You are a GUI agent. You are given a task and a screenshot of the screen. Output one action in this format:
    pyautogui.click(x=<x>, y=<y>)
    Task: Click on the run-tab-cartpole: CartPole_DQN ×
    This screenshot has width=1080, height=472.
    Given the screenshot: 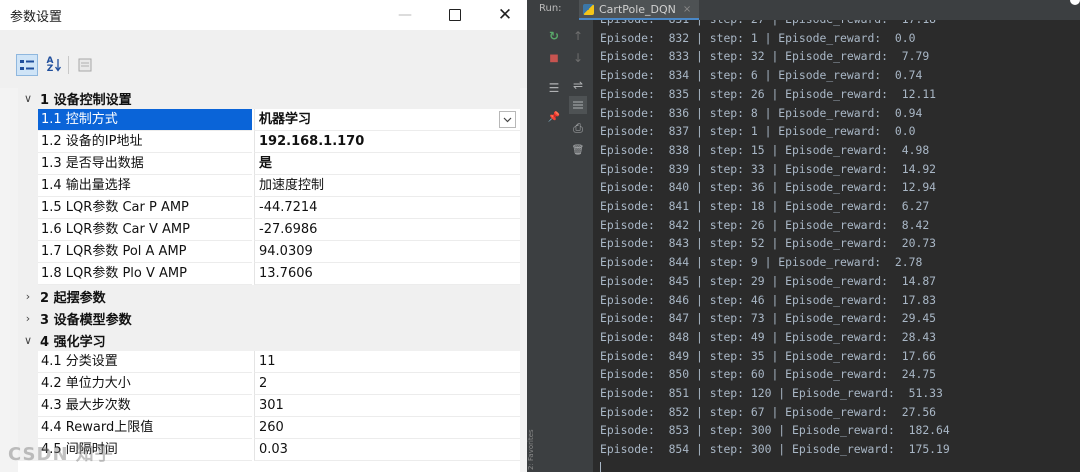 What is the action you would take?
    pyautogui.click(x=639, y=10)
    